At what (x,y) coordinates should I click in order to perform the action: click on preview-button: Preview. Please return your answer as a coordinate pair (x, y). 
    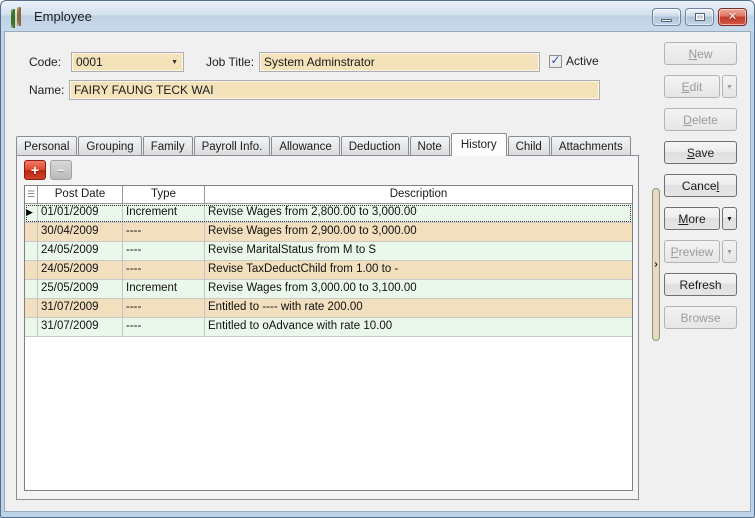
    Looking at the image, I should click on (692, 251).